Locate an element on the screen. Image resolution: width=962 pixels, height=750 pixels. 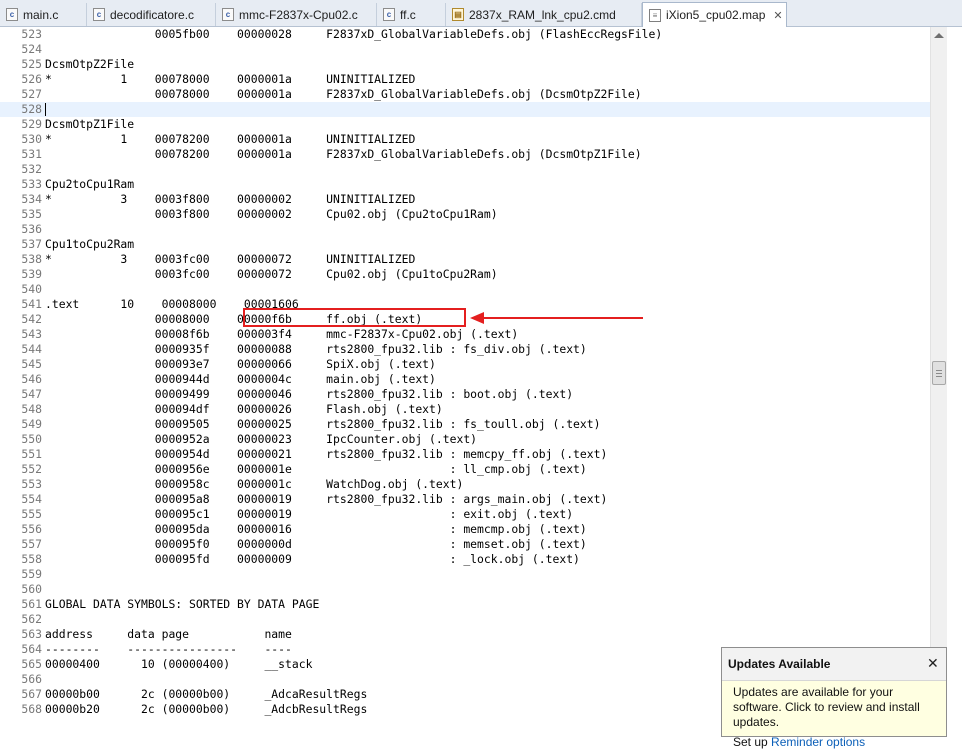
line-number: 563 is located at coordinates (31, 634).